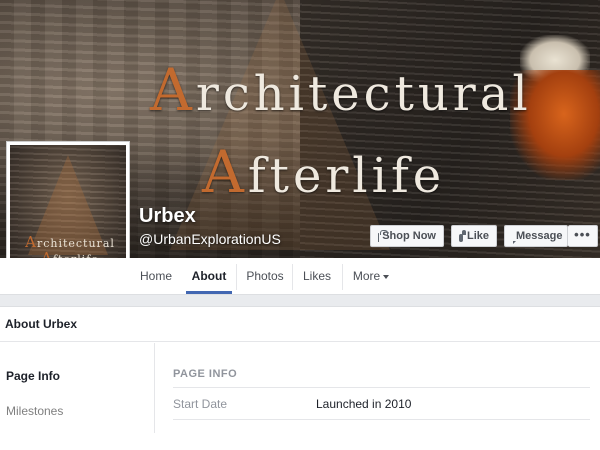  I want to click on cover-title-rest-2: fterlife, so click(346, 176).